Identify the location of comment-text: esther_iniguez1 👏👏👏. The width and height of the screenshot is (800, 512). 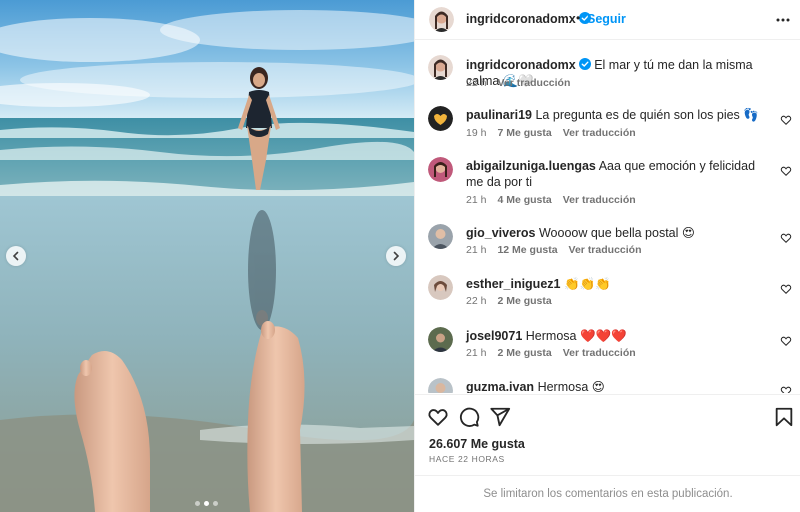
(616, 284).